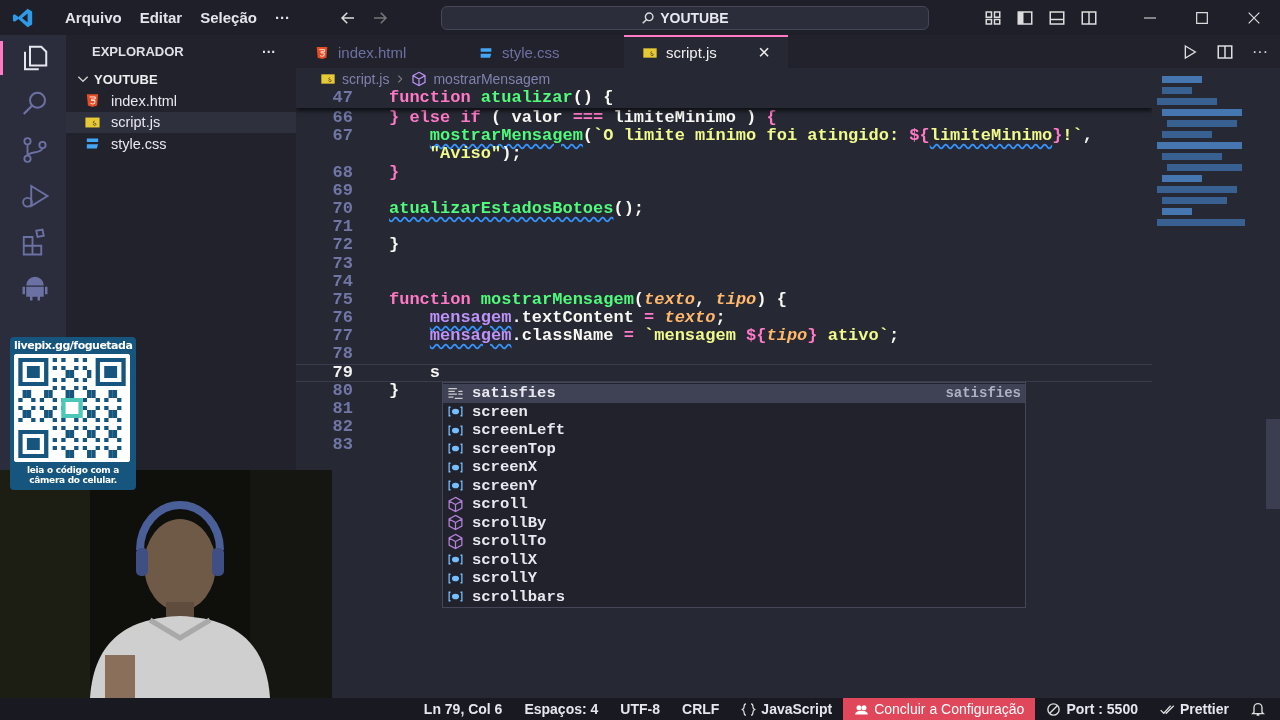 The height and width of the screenshot is (720, 1280). I want to click on line-number: 81, so click(342, 409).